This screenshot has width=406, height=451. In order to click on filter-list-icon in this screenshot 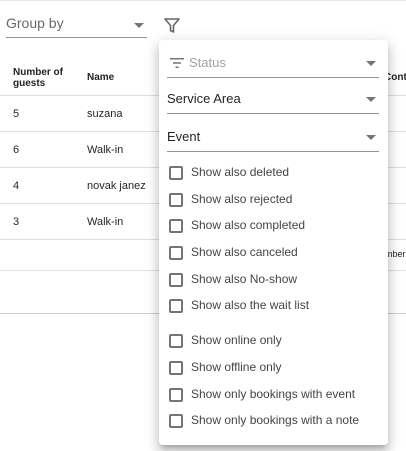, I will do `click(177, 63)`.